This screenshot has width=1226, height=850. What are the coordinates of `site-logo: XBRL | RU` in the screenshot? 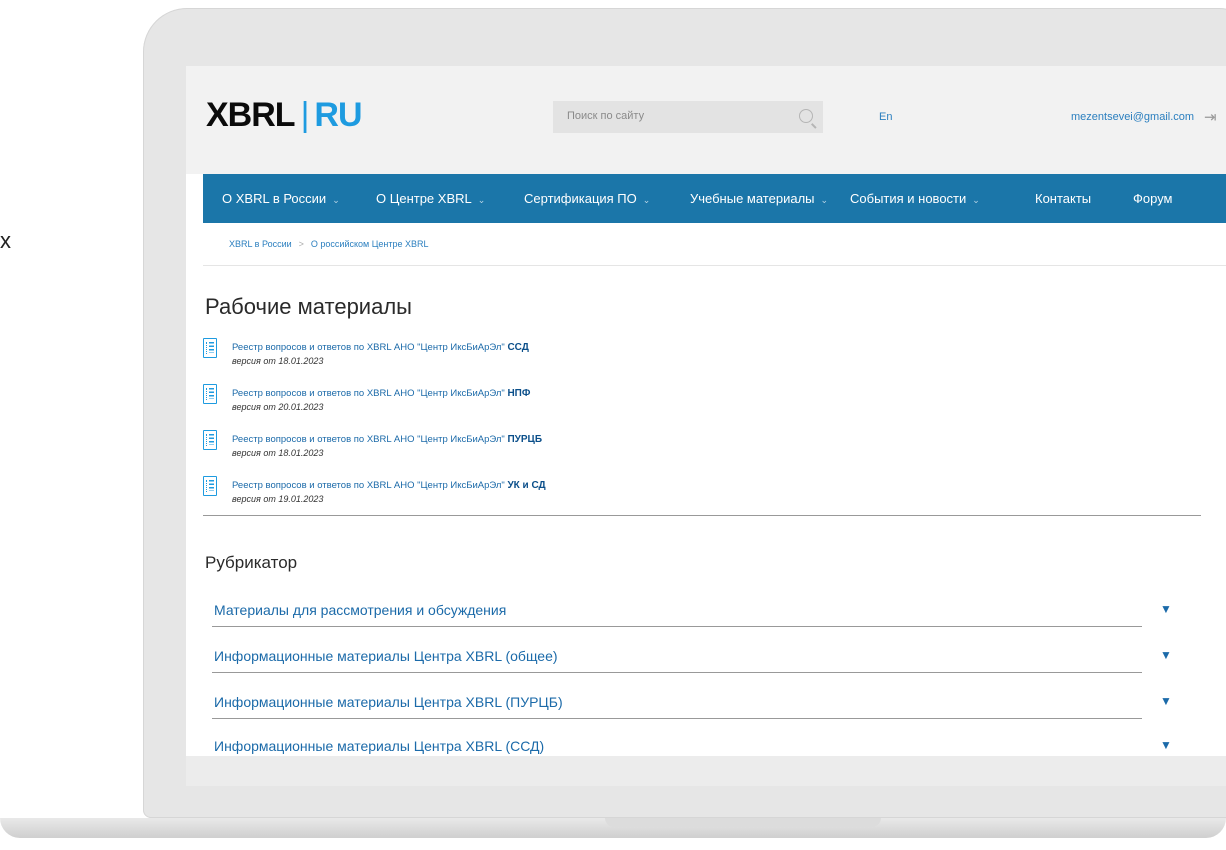 It's located at (284, 115).